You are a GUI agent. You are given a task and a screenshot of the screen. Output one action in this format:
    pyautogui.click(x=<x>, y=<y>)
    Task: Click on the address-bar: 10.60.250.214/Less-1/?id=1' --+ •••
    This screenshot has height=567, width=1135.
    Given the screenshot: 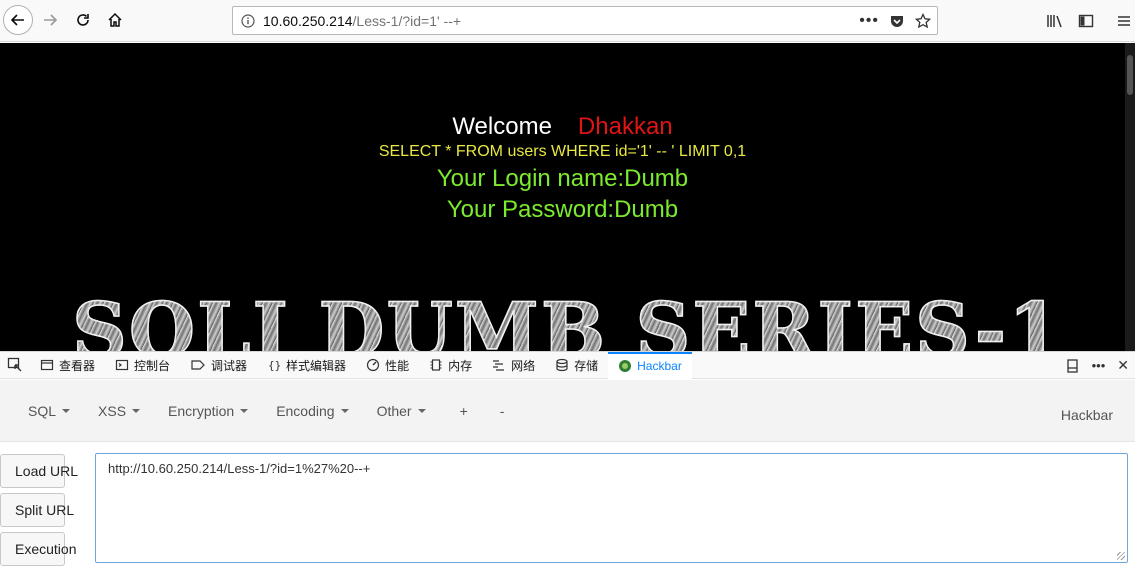 What is the action you would take?
    pyautogui.click(x=585, y=20)
    